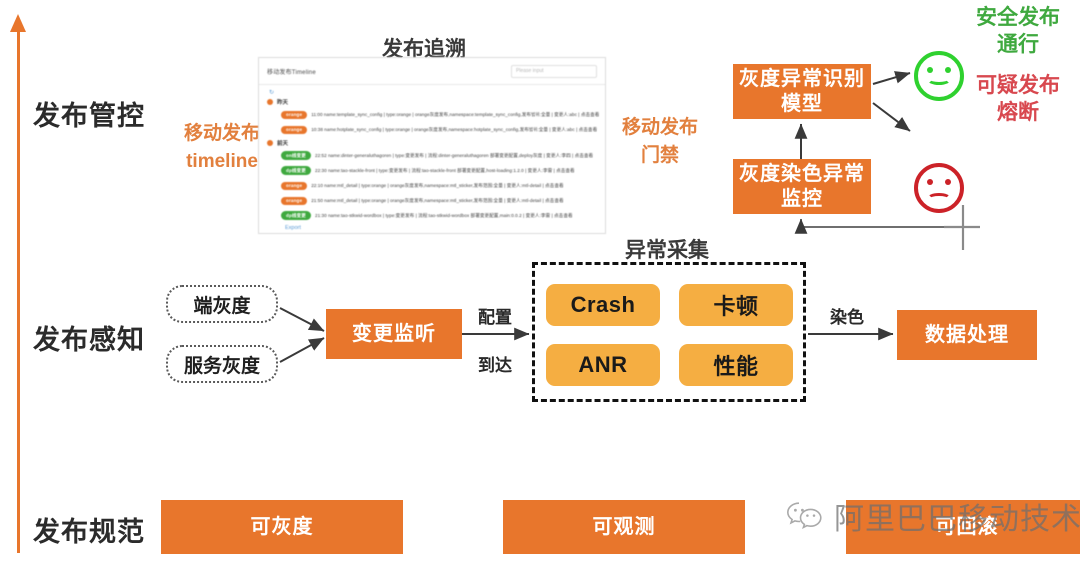 The height and width of the screenshot is (565, 1080). What do you see at coordinates (660, 141) in the screenshot?
I see `annotation-mobile-release-gate: 移动发布 门禁` at bounding box center [660, 141].